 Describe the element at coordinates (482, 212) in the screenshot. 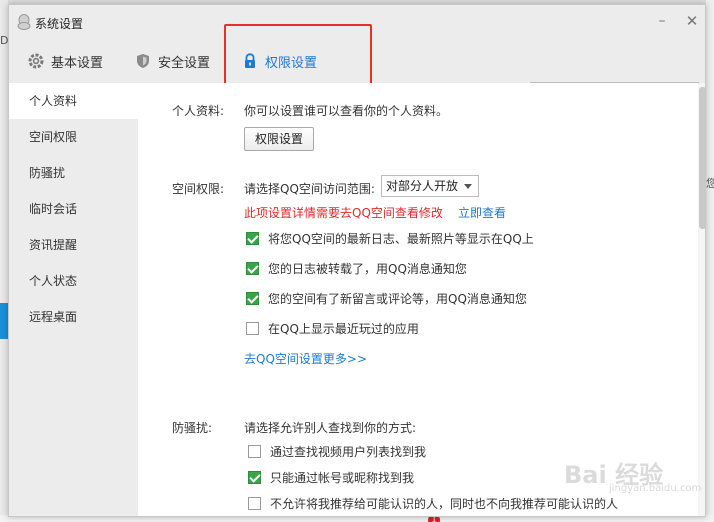

I see `space-view-now-link: 立即查看` at that location.